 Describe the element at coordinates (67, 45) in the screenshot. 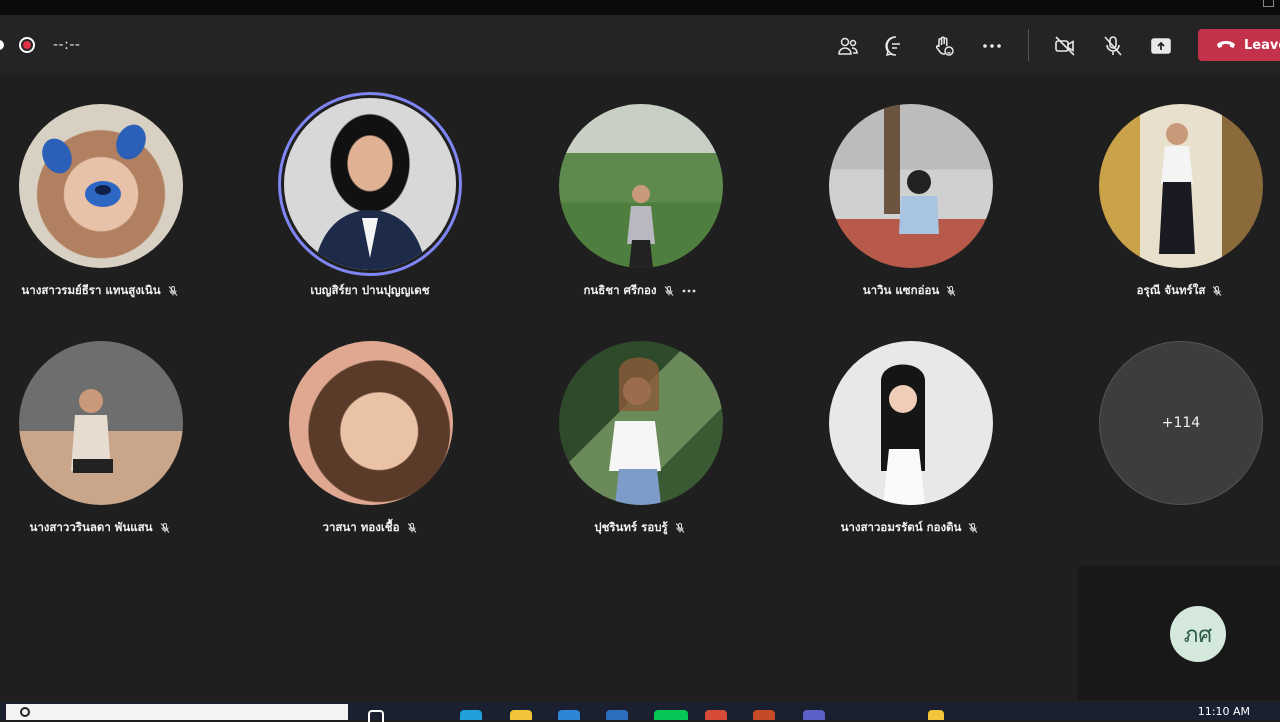

I see `meeting-timer: --:--` at that location.